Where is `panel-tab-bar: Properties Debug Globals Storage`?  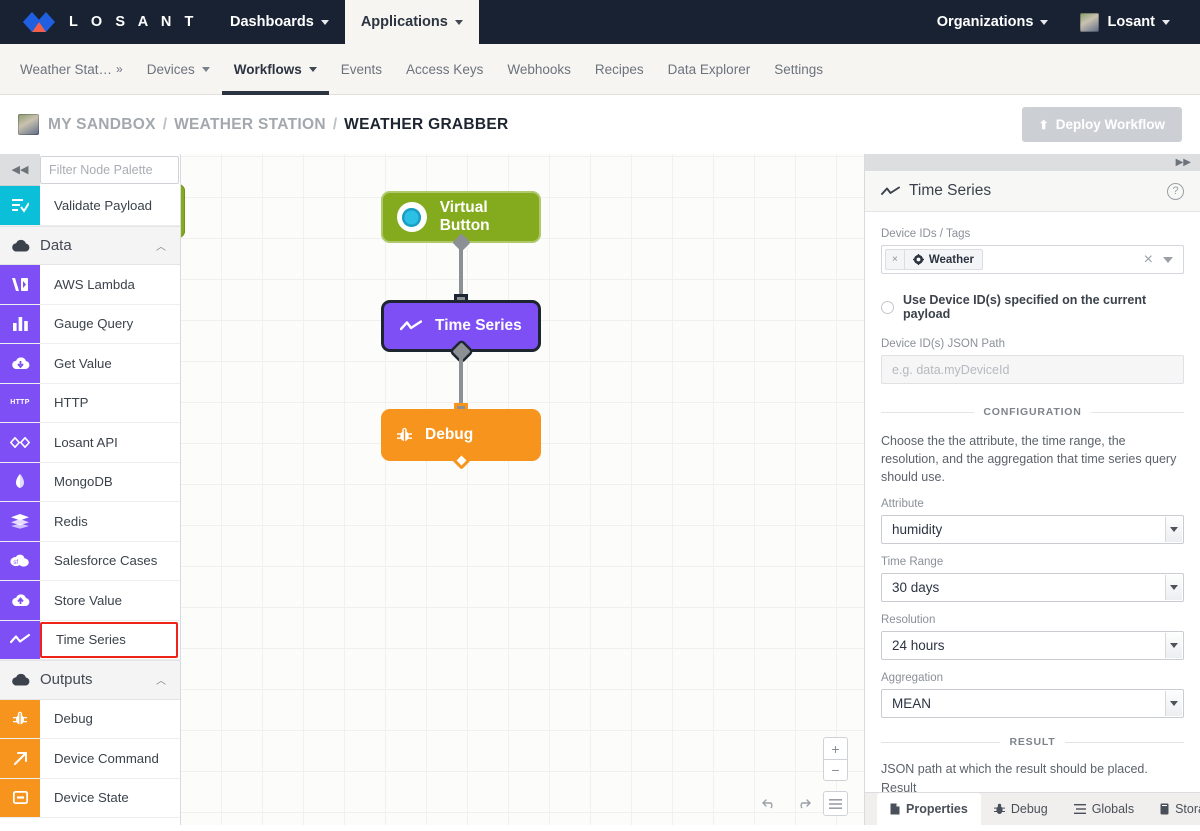 panel-tab-bar: Properties Debug Globals Storage is located at coordinates (1032, 808).